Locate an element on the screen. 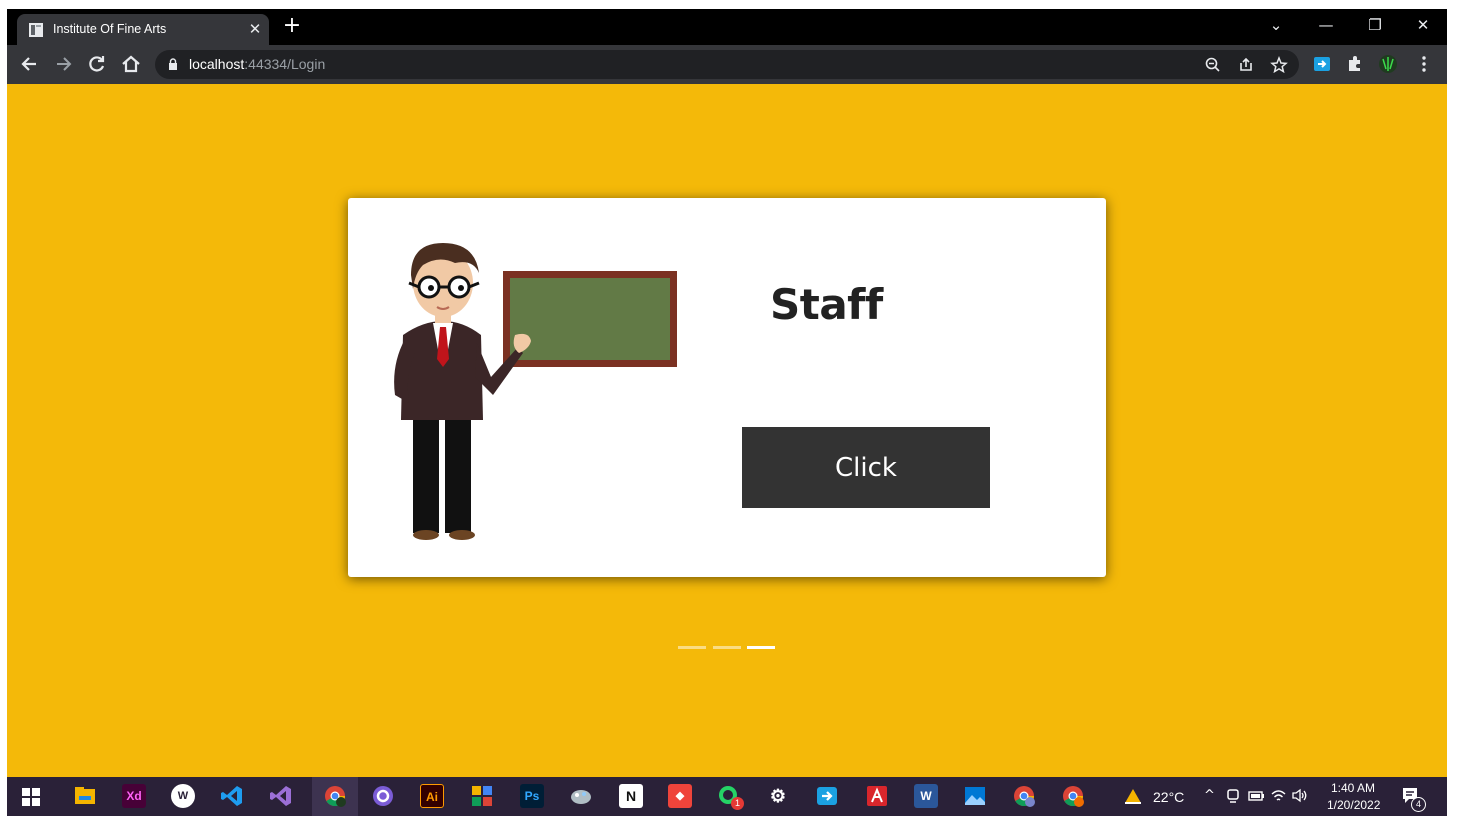  puzzle-icon is located at coordinates (1355, 64).